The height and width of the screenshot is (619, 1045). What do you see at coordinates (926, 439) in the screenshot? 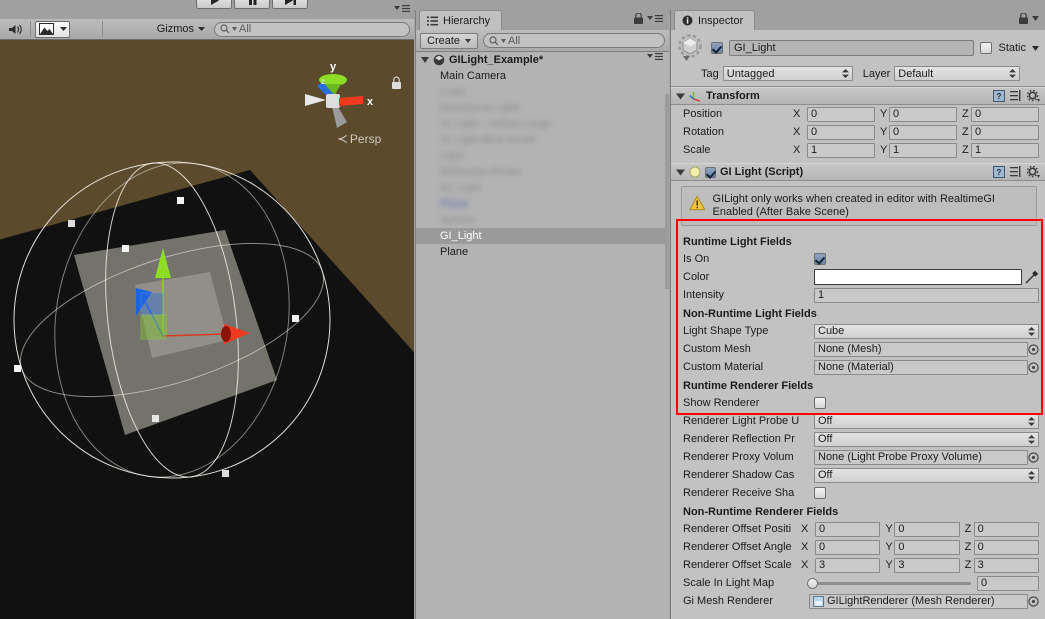
I see `renderer-reflection-probe-dropdown: Off` at bounding box center [926, 439].